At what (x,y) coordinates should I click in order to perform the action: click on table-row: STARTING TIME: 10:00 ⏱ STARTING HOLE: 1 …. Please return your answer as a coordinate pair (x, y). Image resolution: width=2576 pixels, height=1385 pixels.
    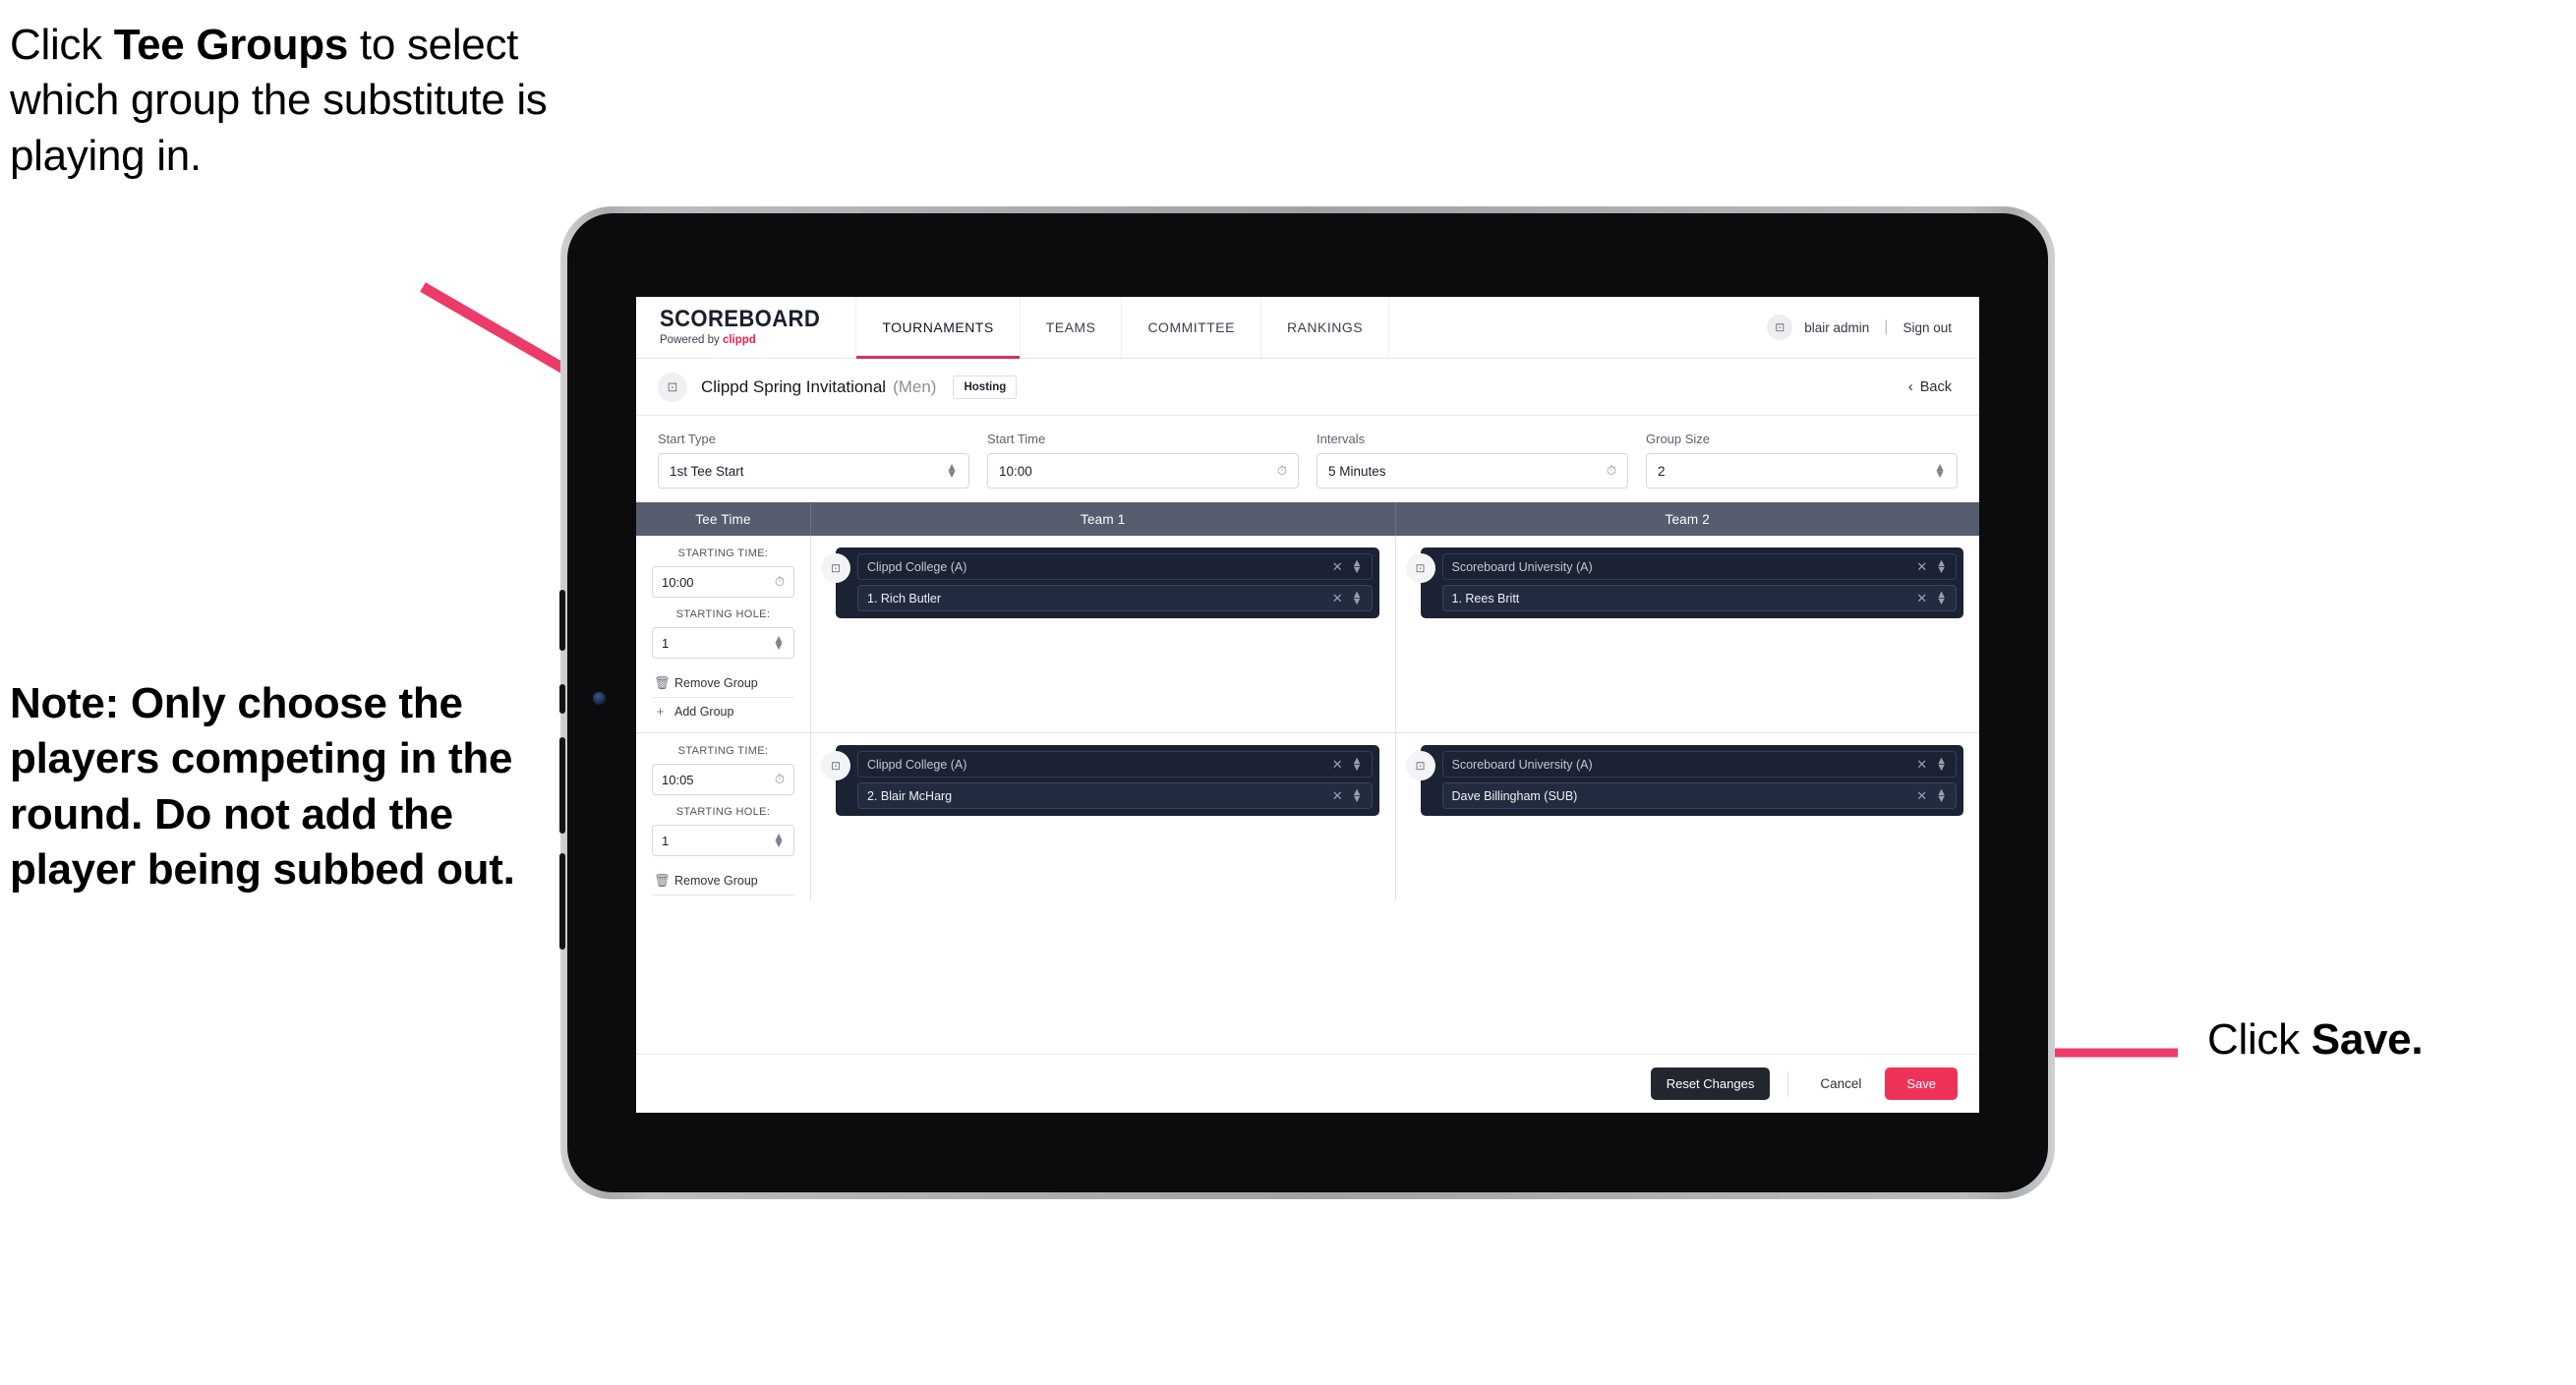
    Looking at the image, I should click on (1307, 634).